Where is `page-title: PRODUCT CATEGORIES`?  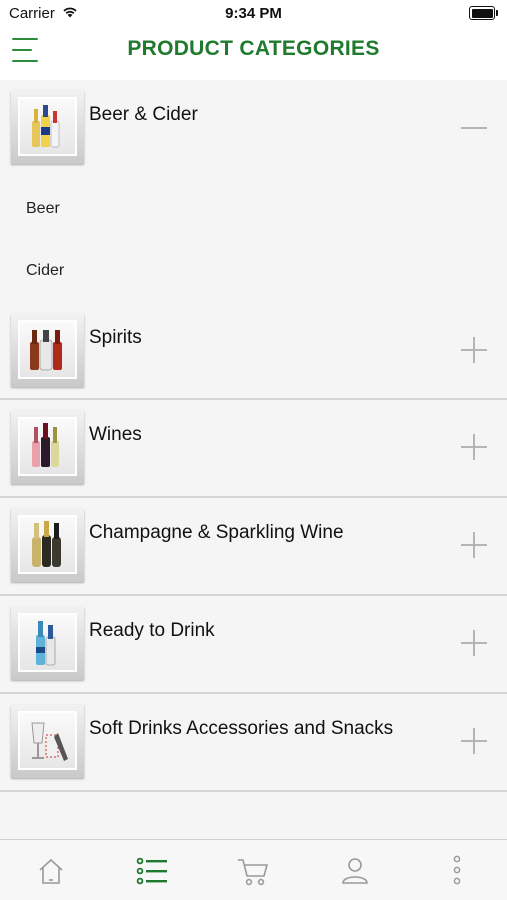 page-title: PRODUCT CATEGORIES is located at coordinates (253, 48).